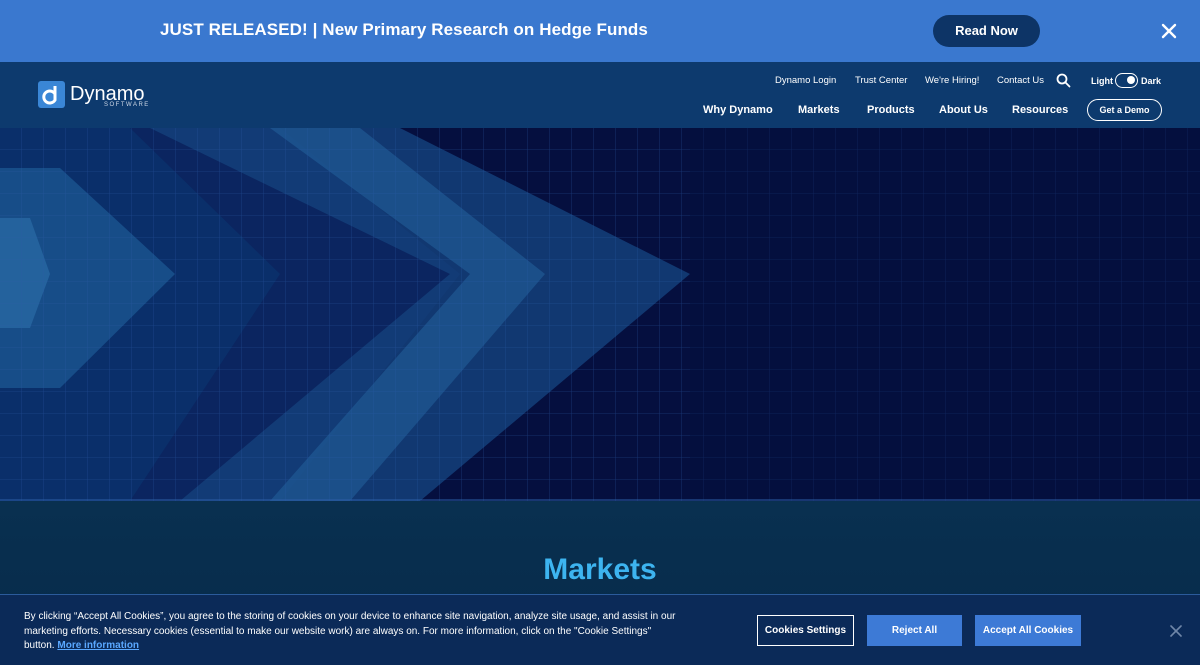 Image resolution: width=1200 pixels, height=665 pixels. I want to click on nav-why-dynamo: Why Dynamo, so click(738, 110).